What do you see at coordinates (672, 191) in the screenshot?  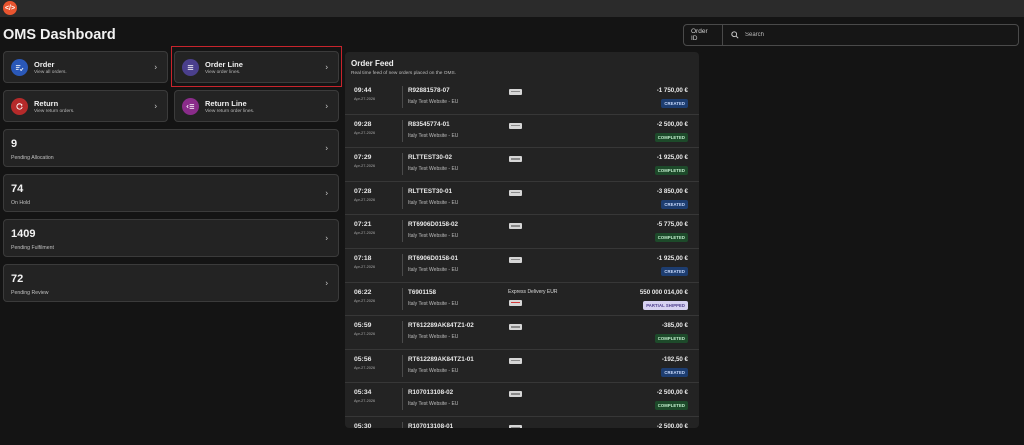 I see `order-amount: -3 850,00 €` at bounding box center [672, 191].